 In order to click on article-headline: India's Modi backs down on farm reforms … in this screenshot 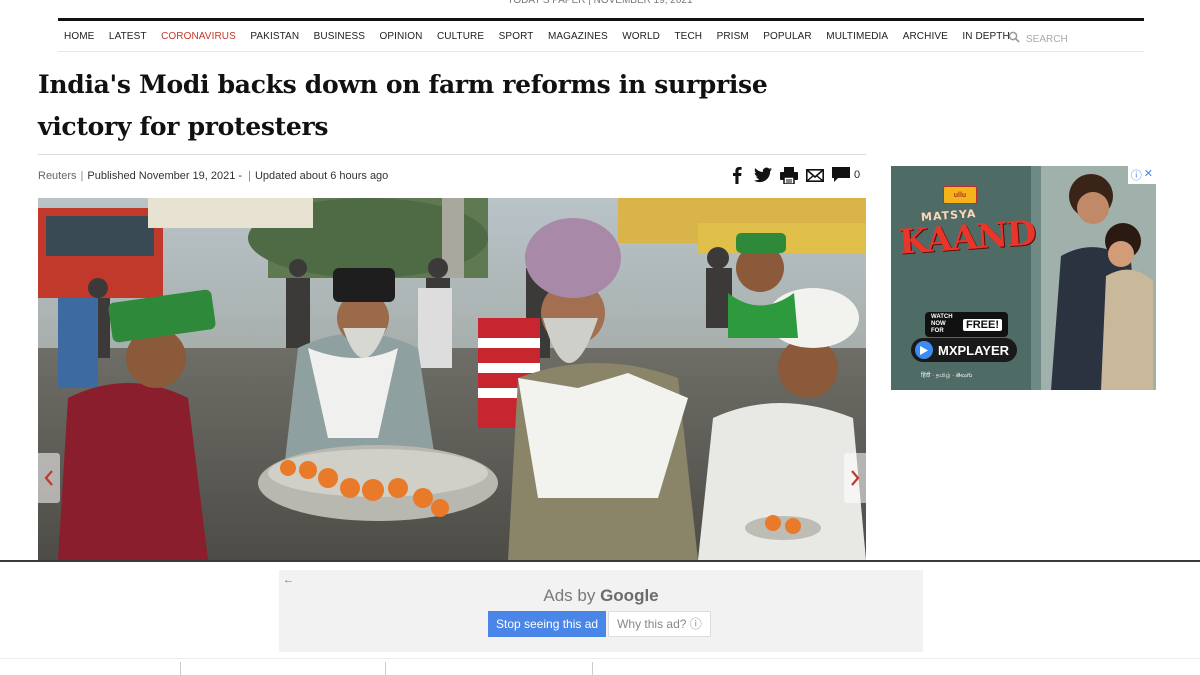, I will do `click(403, 105)`.